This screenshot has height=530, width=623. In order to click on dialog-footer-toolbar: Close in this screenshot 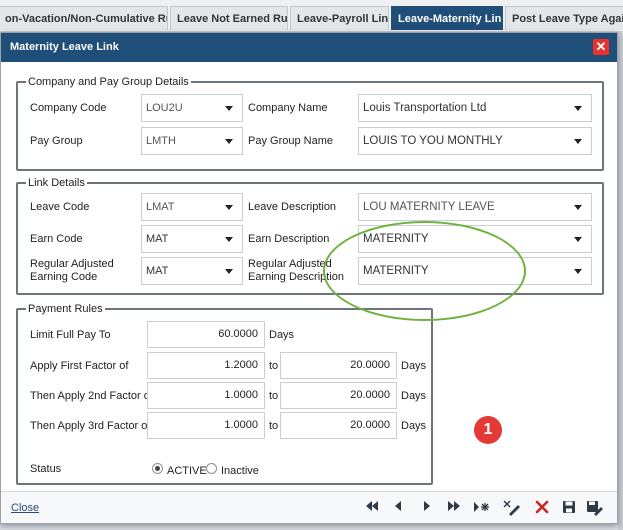, I will do `click(309, 507)`.